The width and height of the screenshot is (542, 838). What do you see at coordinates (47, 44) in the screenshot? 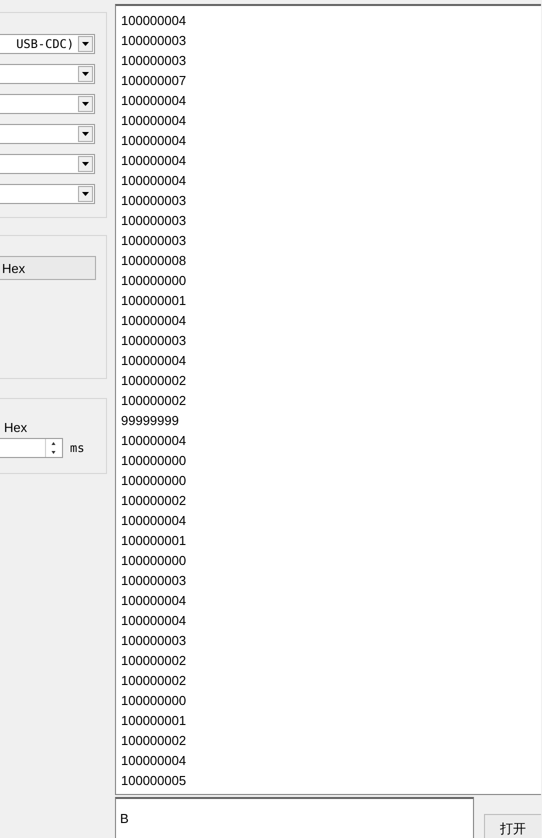
I see `dropdown-field: USB-CDC)` at bounding box center [47, 44].